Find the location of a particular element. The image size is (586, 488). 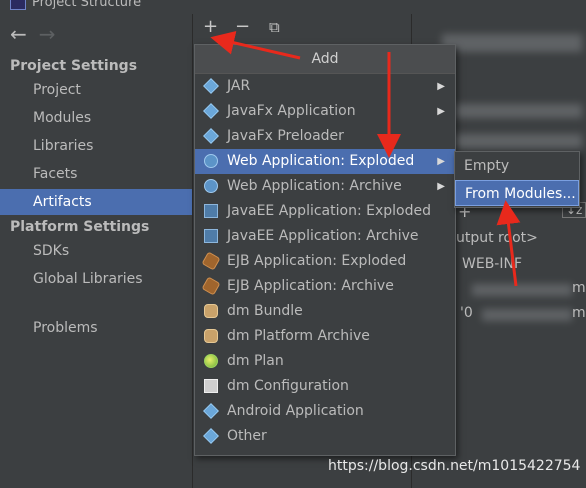

menu-item-label: dm Configuration is located at coordinates (288, 386).